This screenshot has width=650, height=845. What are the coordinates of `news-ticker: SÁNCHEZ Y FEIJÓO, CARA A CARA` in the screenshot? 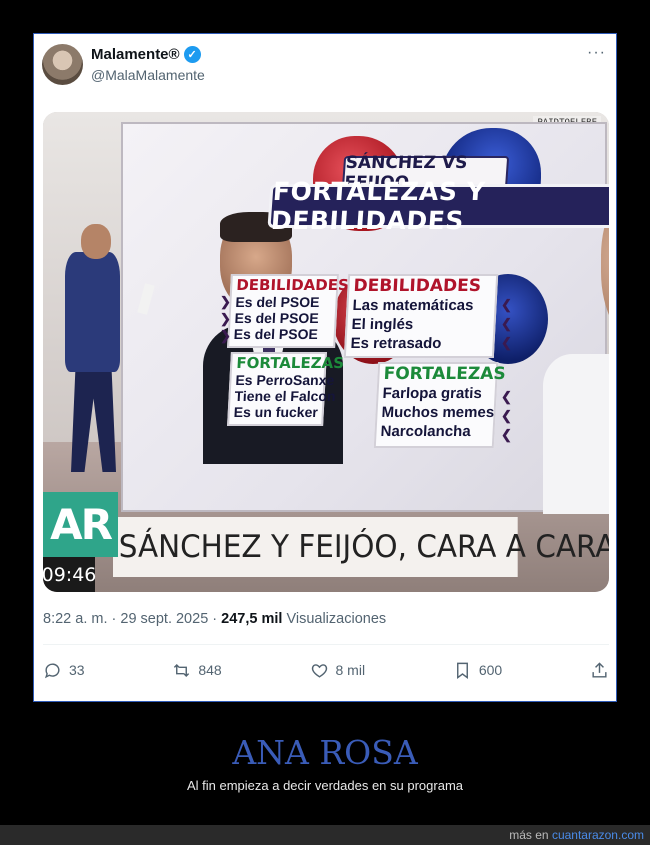 It's located at (361, 547).